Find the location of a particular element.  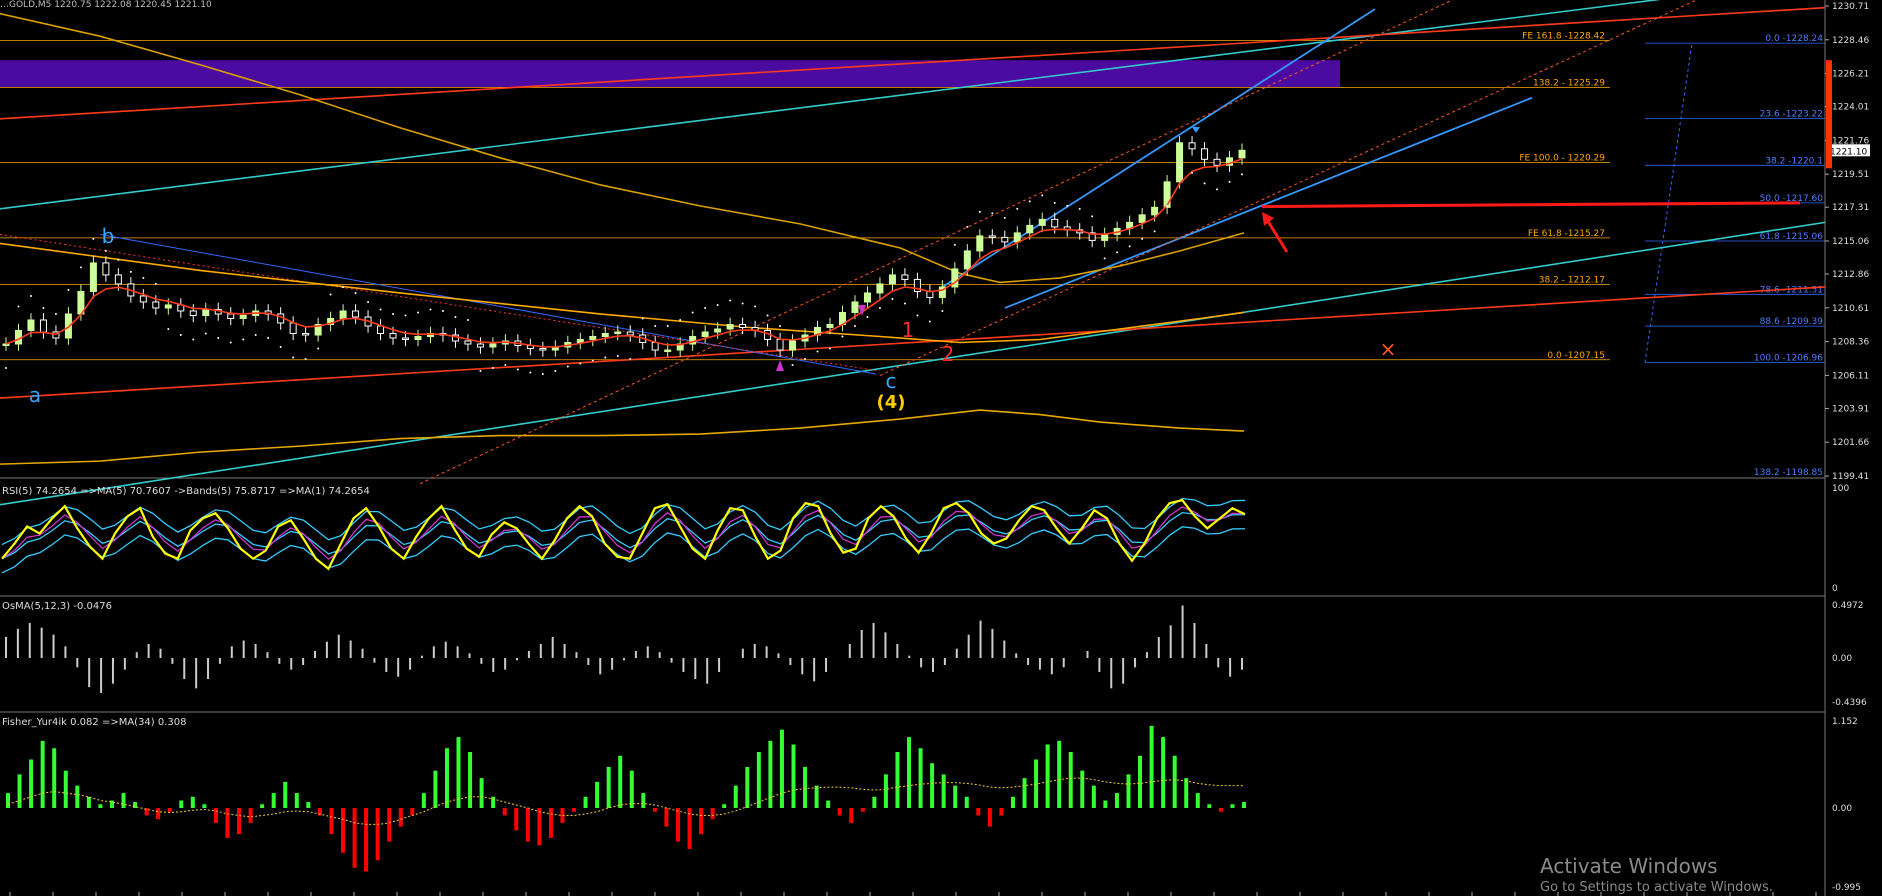

channel-line-lower is located at coordinates (1268, 202).